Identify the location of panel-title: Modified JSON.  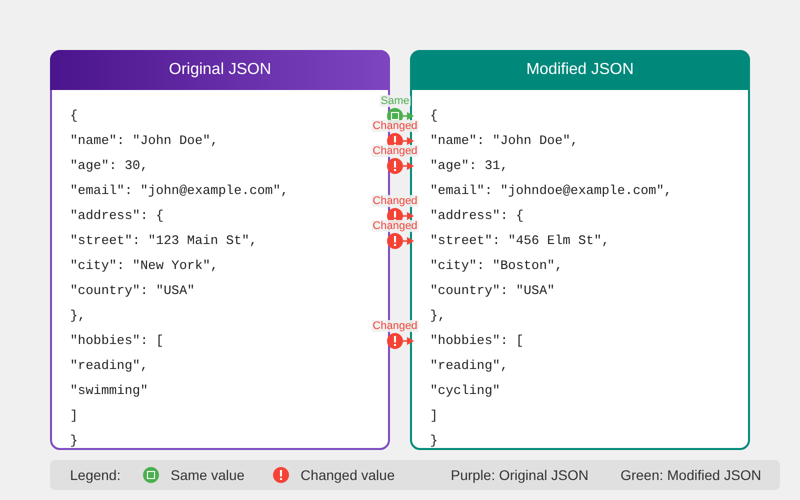
(580, 70).